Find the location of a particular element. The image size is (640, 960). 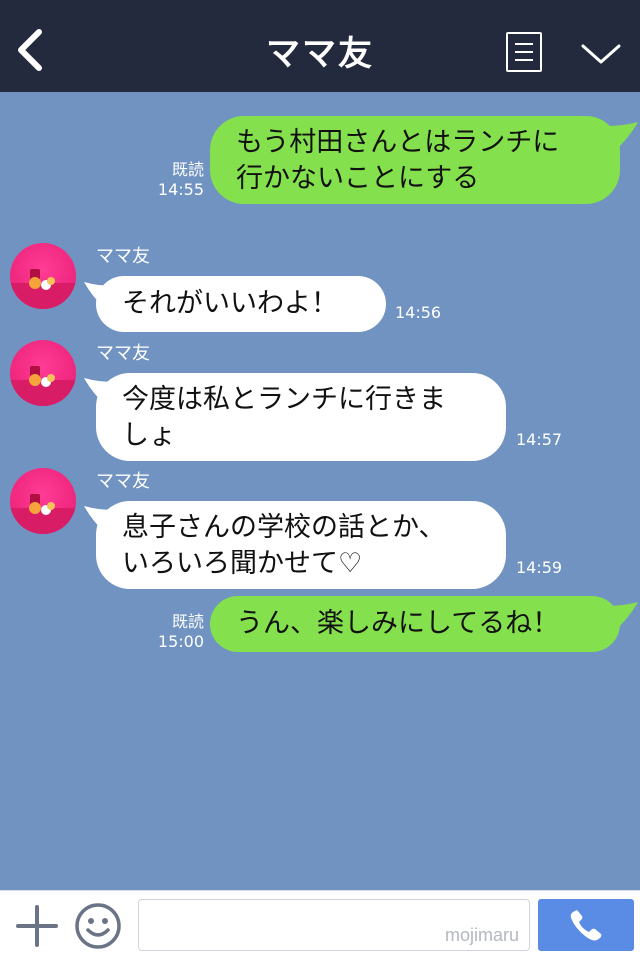

message-bubble: うん、楽しみにしてるね！ is located at coordinates (415, 624).